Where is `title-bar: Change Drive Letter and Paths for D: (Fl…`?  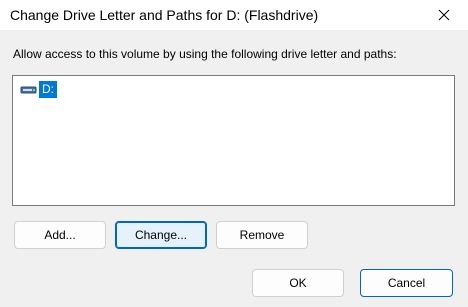
title-bar: Change Drive Letter and Paths for D: (Fl… is located at coordinates (234, 15).